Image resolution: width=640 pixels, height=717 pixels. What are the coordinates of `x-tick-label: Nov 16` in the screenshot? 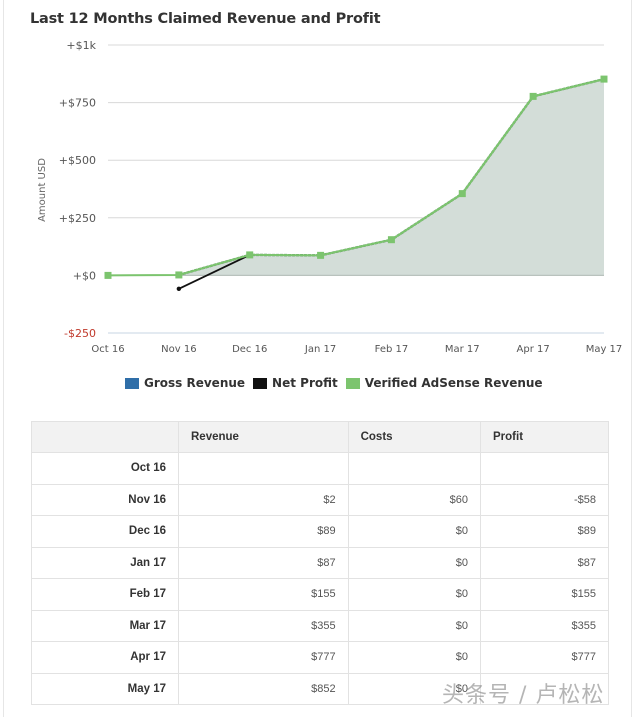 It's located at (178, 349).